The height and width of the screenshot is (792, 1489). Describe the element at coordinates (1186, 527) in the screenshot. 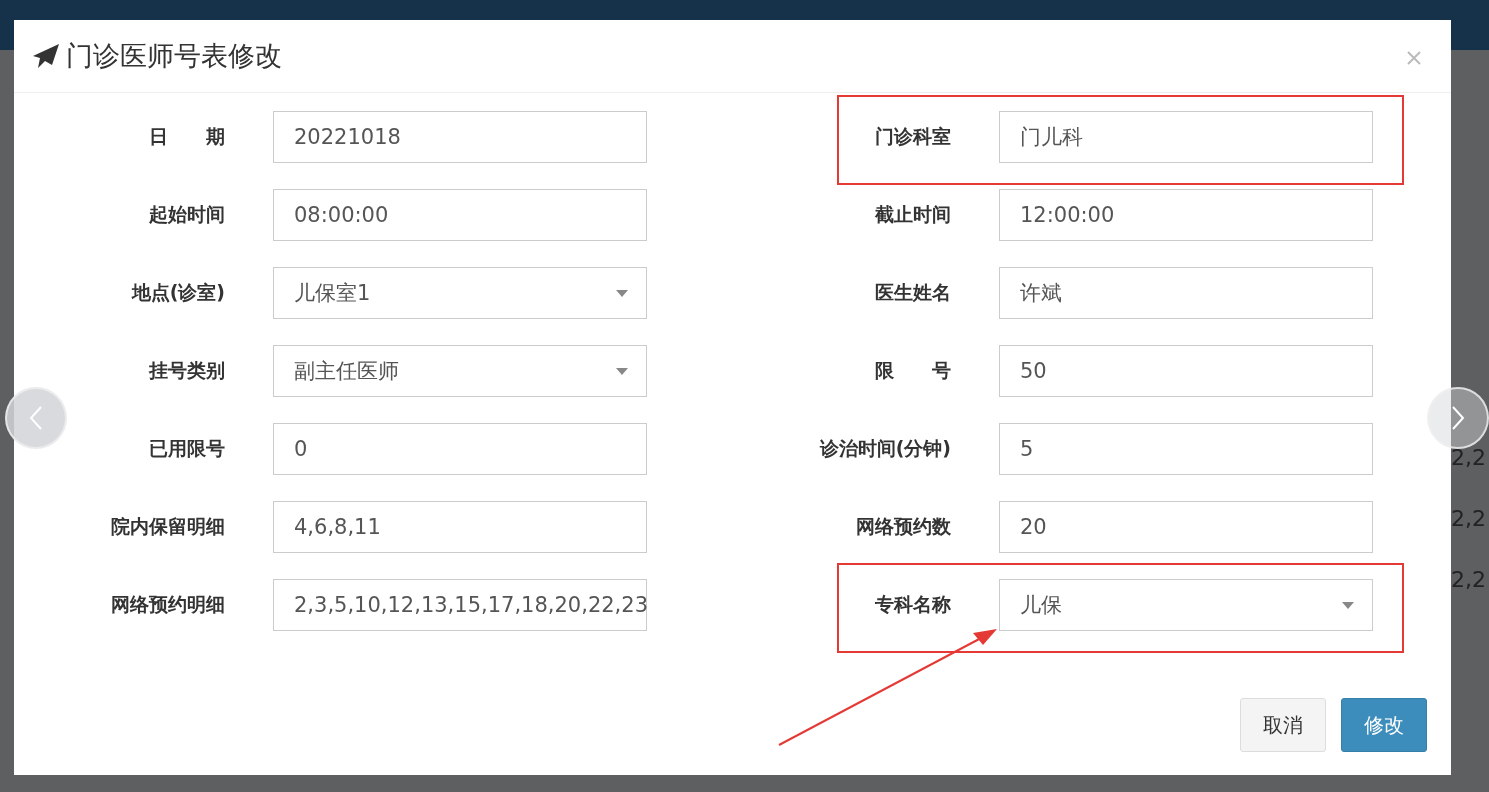

I see `input-field: 20` at that location.